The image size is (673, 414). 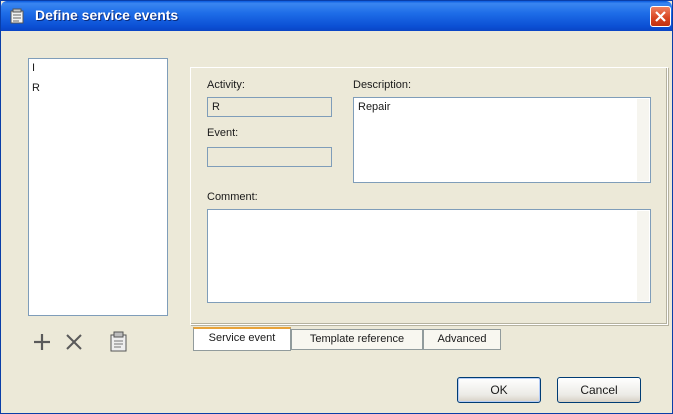 I want to click on close-icon, so click(x=660, y=16).